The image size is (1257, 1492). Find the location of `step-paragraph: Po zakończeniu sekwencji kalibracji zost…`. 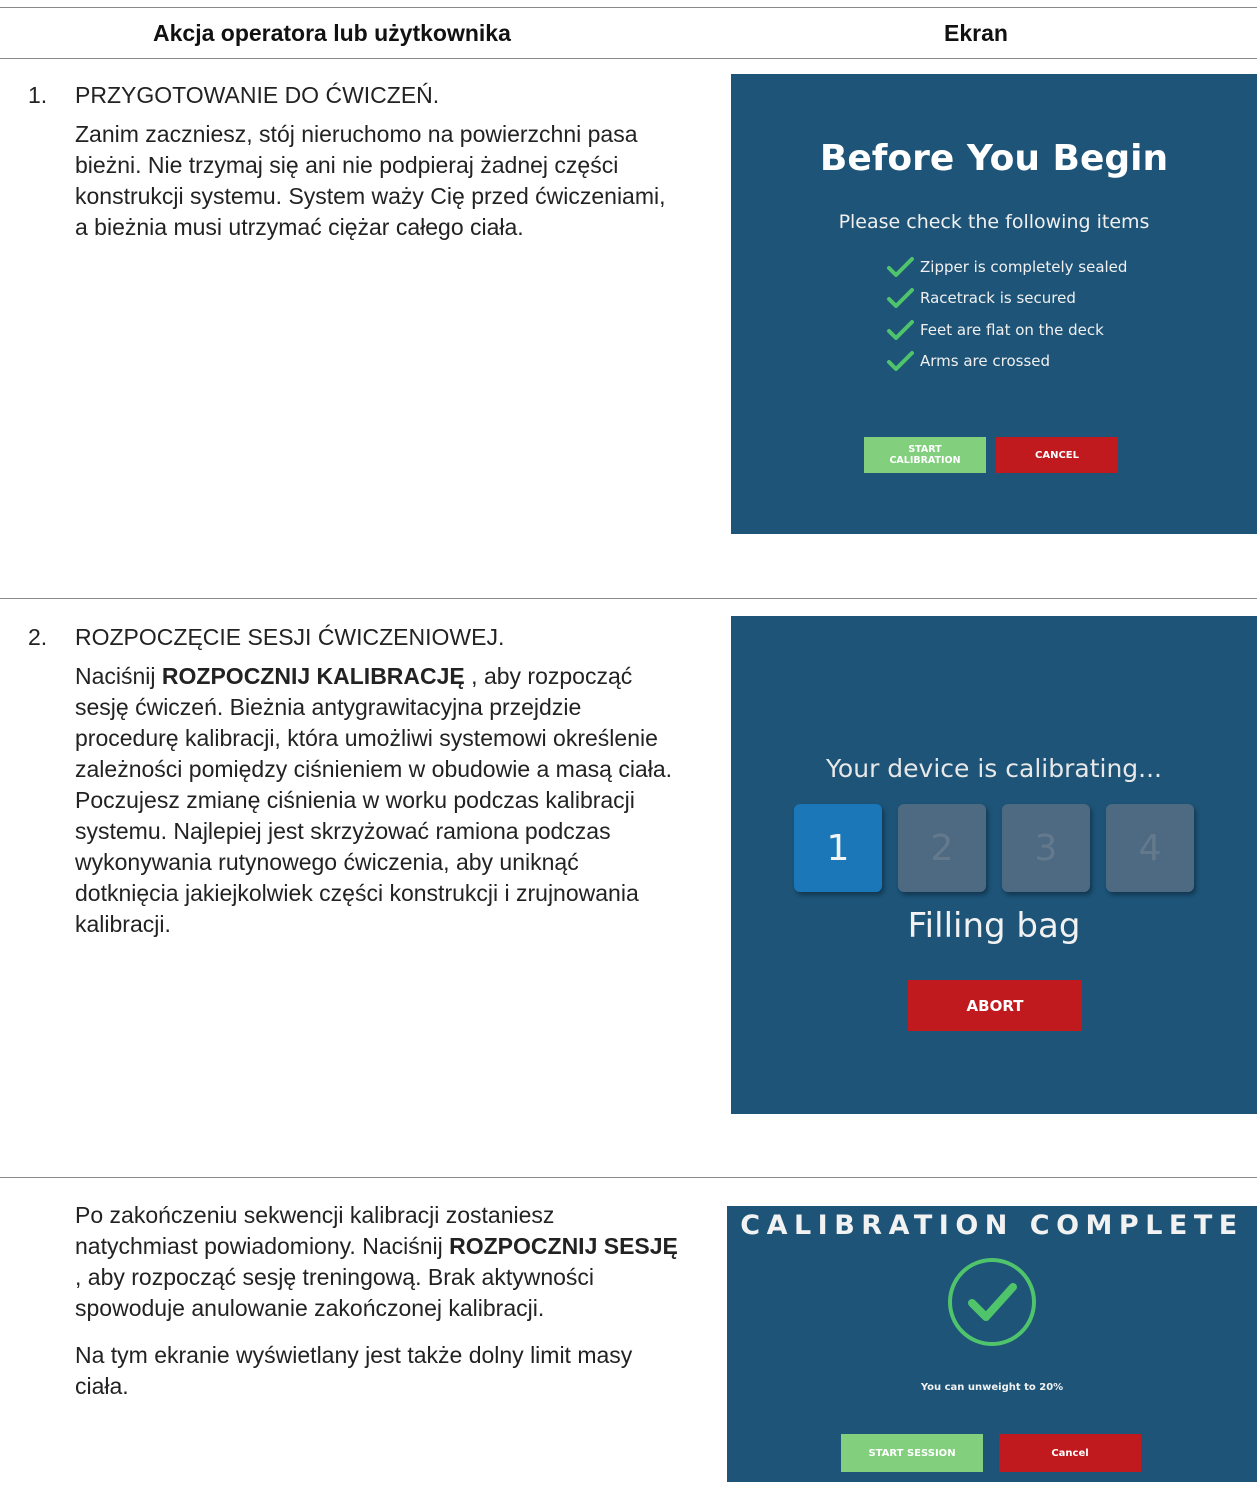

step-paragraph: Po zakończeniu sekwencji kalibracji zost… is located at coordinates (376, 1262).